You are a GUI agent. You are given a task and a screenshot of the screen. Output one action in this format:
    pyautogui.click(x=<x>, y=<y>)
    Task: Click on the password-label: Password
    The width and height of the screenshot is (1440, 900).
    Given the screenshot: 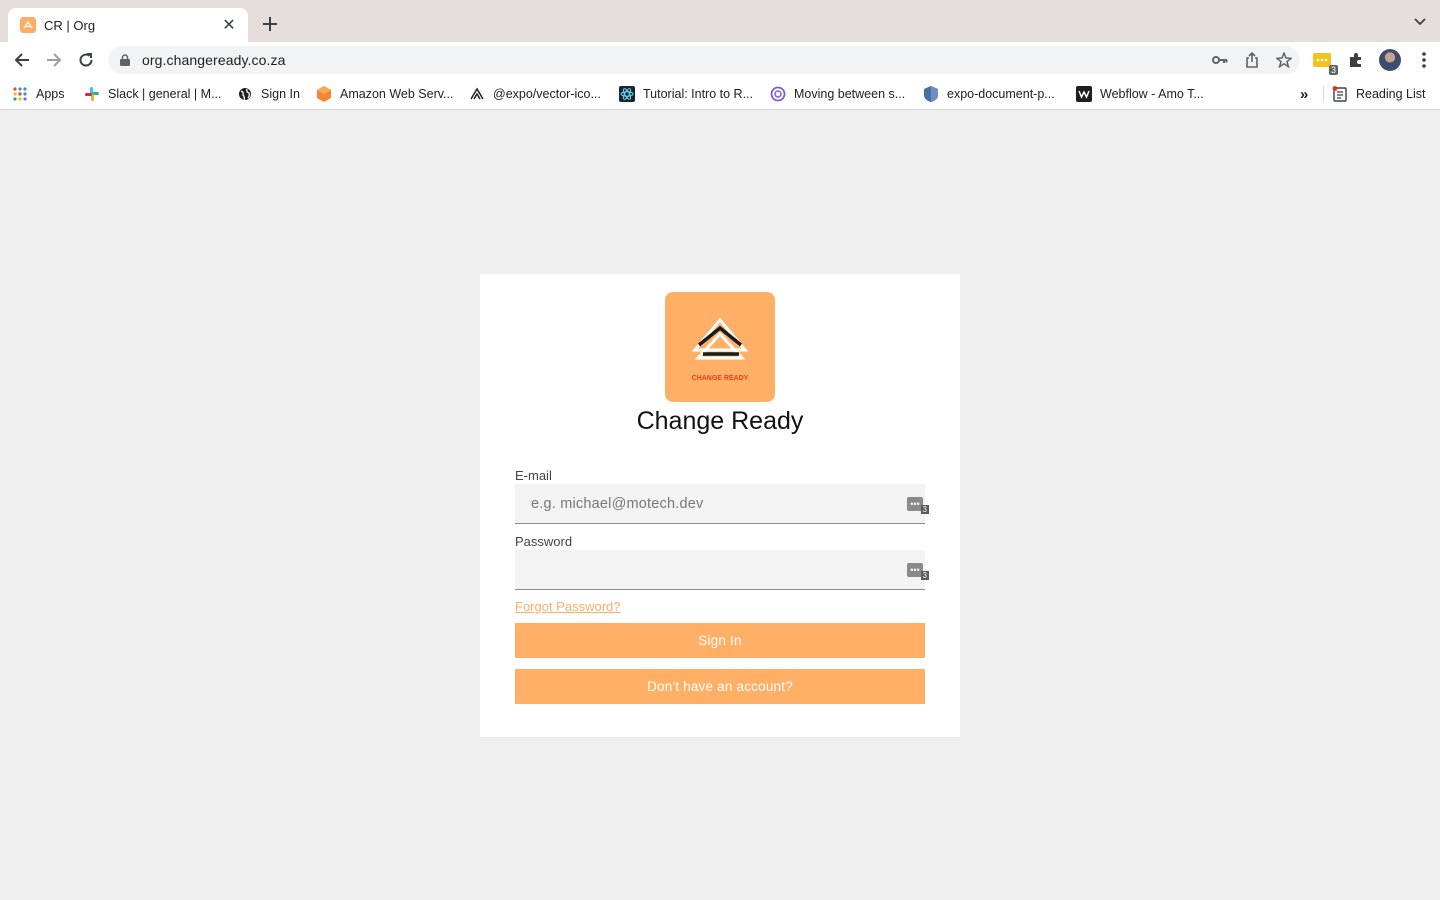 What is the action you would take?
    pyautogui.click(x=544, y=541)
    